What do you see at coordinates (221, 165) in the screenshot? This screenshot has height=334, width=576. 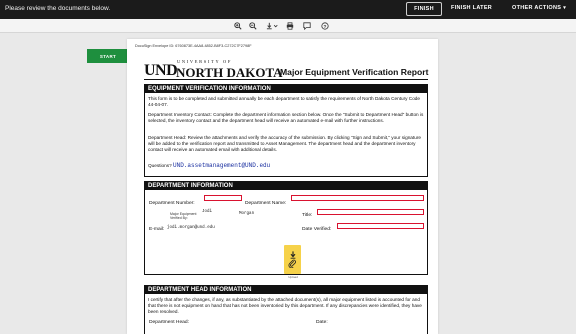 I see `questions-email-link: UND.assetmanagement@UND.edu` at bounding box center [221, 165].